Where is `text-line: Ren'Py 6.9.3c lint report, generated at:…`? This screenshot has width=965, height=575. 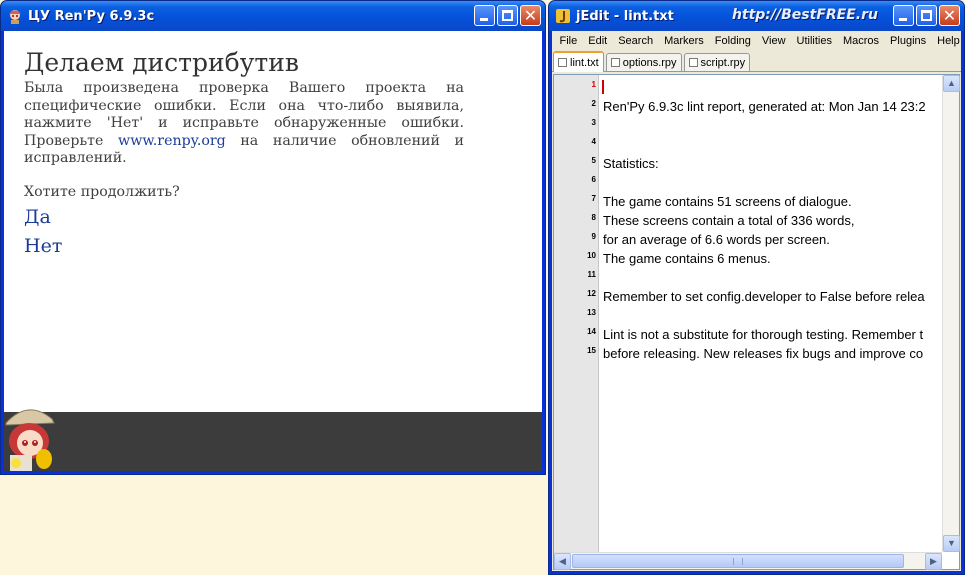 text-line: Ren'Py 6.9.3c lint report, generated at:… is located at coordinates (764, 106).